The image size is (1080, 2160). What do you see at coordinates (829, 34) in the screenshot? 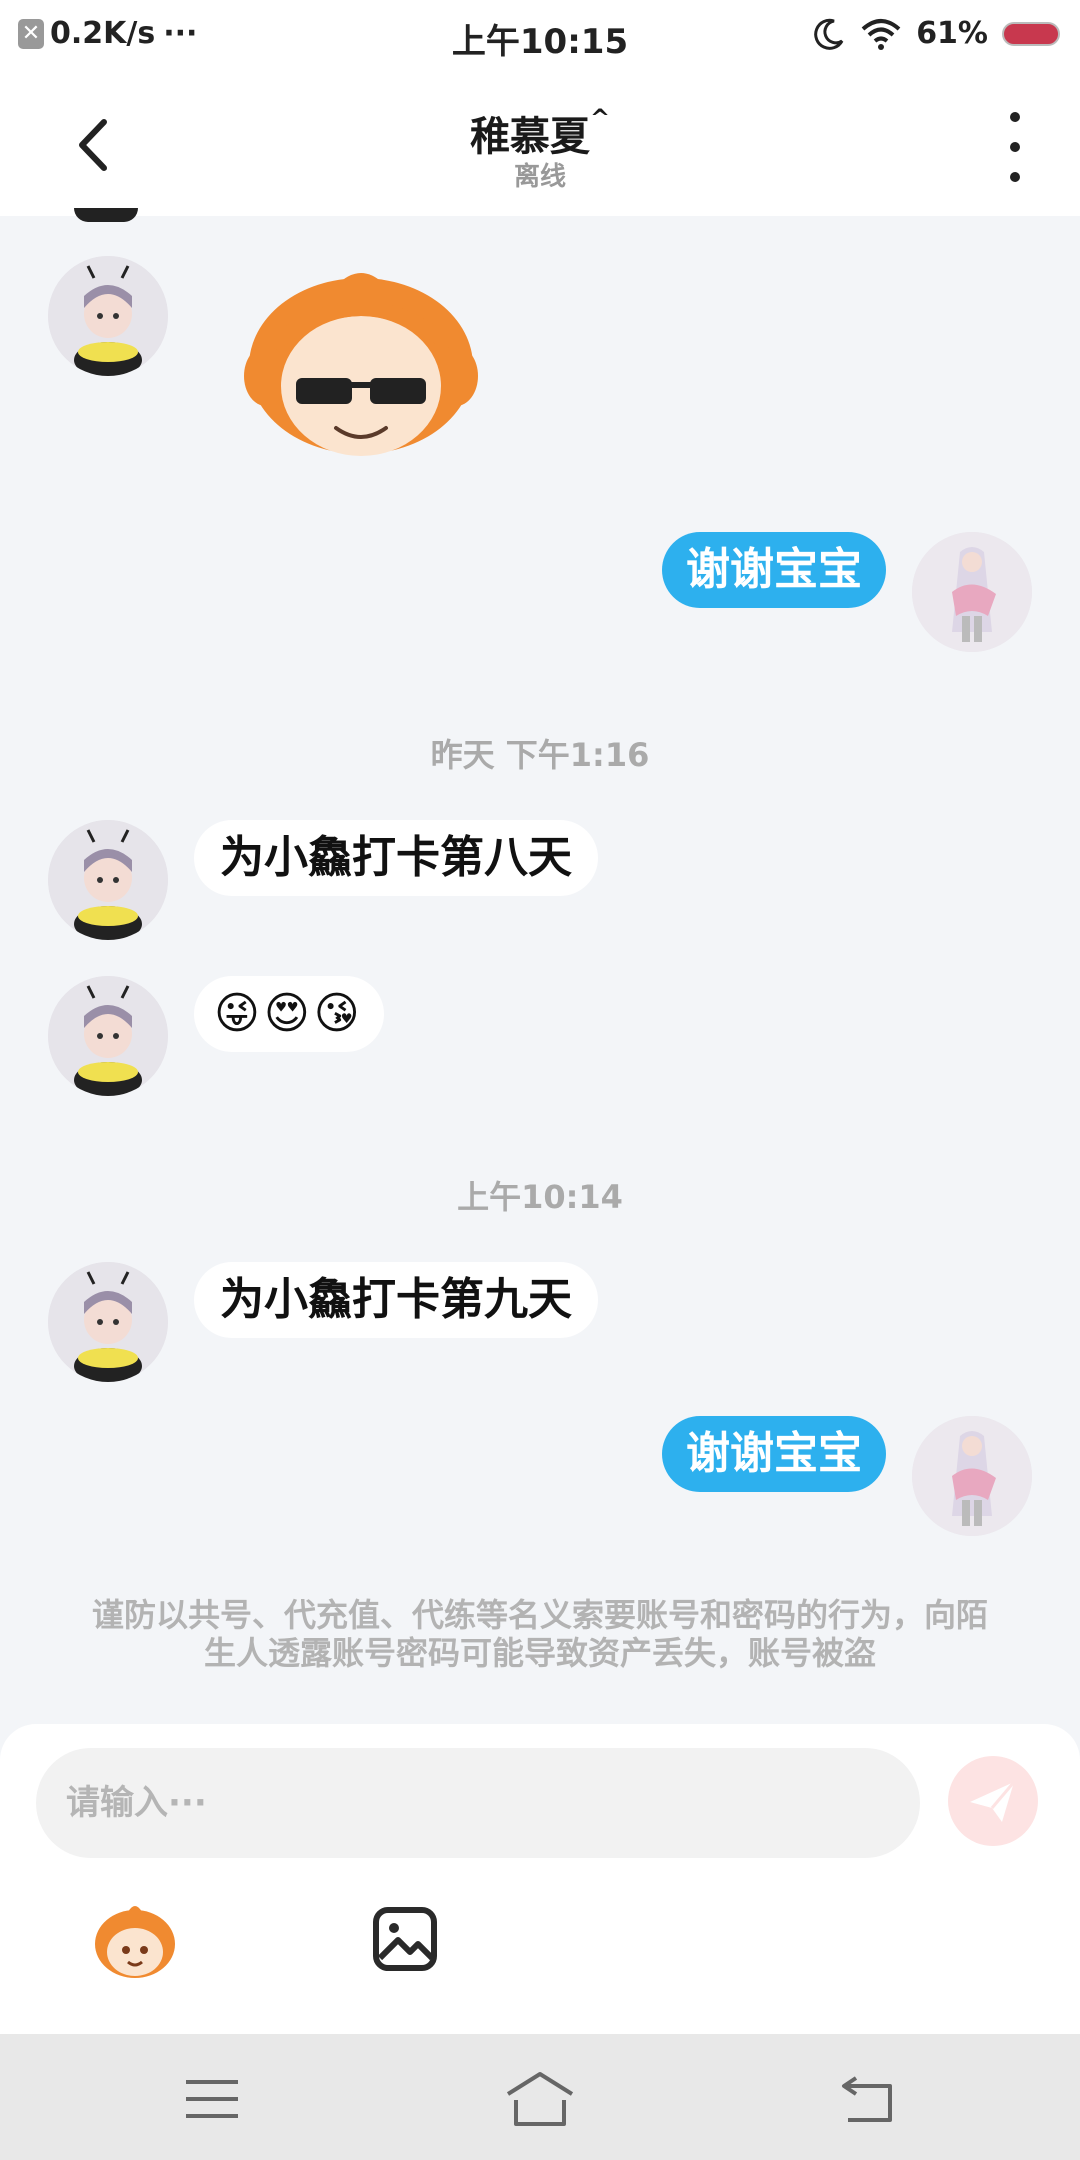
I see `moon-icon` at bounding box center [829, 34].